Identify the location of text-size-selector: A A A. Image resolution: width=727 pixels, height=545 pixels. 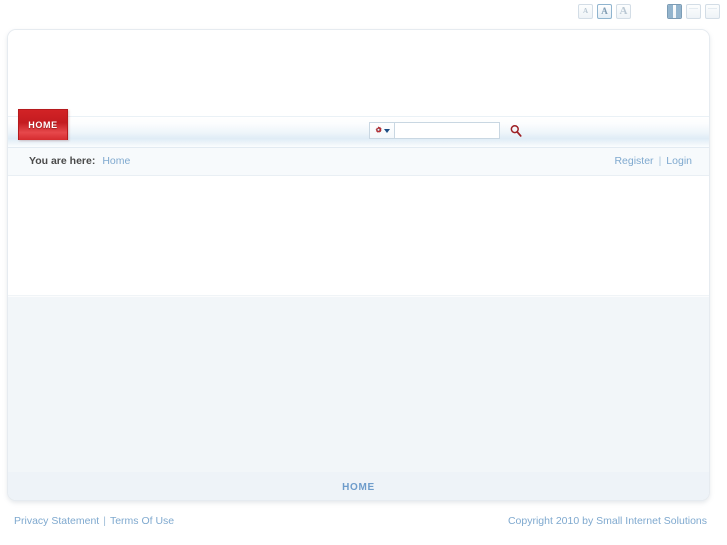
(604, 11).